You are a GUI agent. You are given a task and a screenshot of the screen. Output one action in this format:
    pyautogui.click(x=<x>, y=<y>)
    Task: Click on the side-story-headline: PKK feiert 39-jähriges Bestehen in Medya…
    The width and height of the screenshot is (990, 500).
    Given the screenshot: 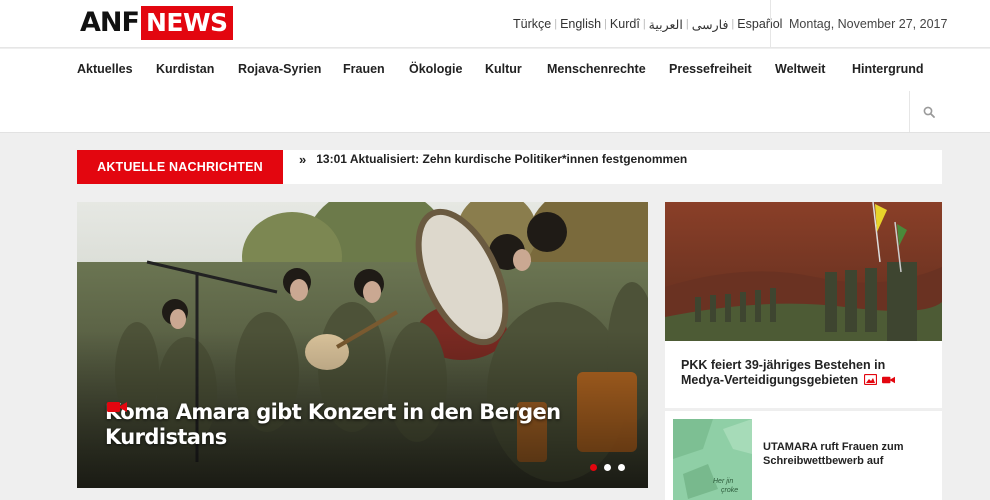 What is the action you would take?
    pyautogui.click(x=806, y=373)
    